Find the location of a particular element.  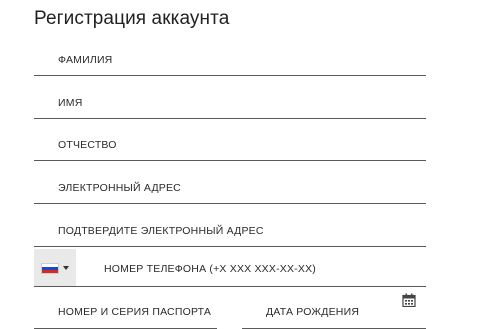

phone-row: НОМЕР ТЕЛЕФОНА (+Х ХХХ ХХХ-ХХ-ХХ) is located at coordinates (230, 268).